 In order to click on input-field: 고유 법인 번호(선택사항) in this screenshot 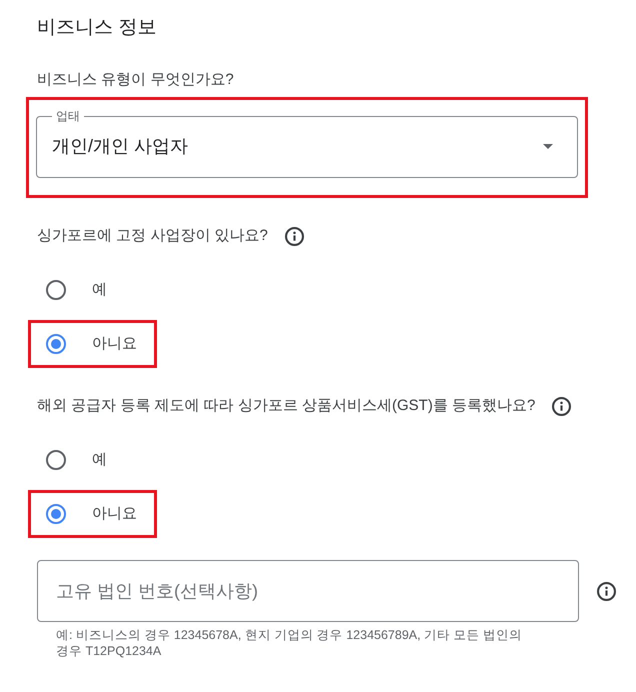, I will do `click(308, 591)`.